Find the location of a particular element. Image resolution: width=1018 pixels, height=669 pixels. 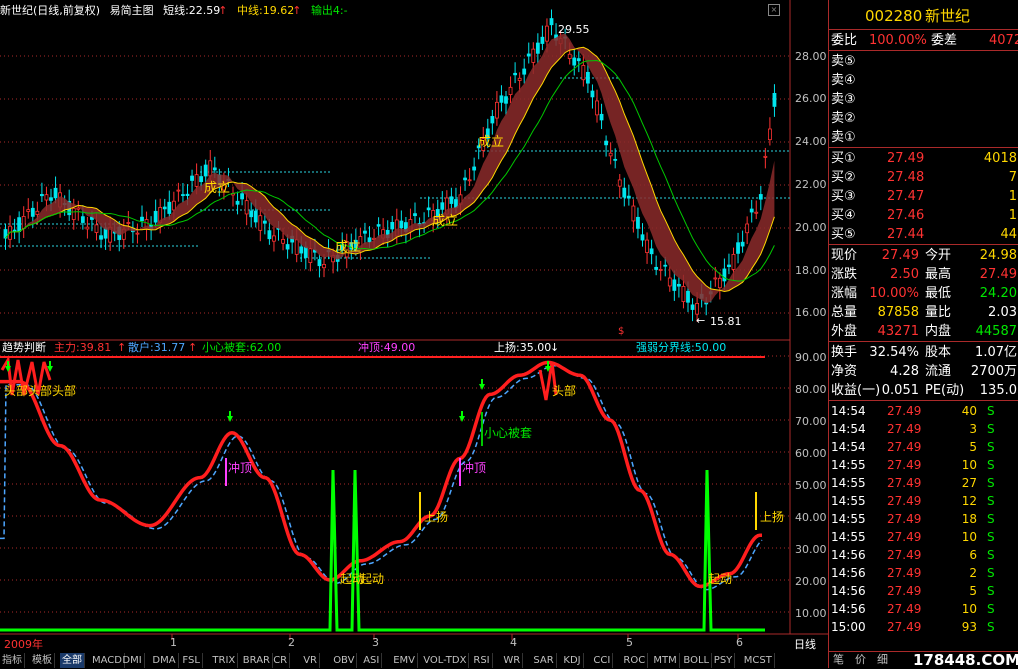

tab-模板: 模板 is located at coordinates (42, 660).